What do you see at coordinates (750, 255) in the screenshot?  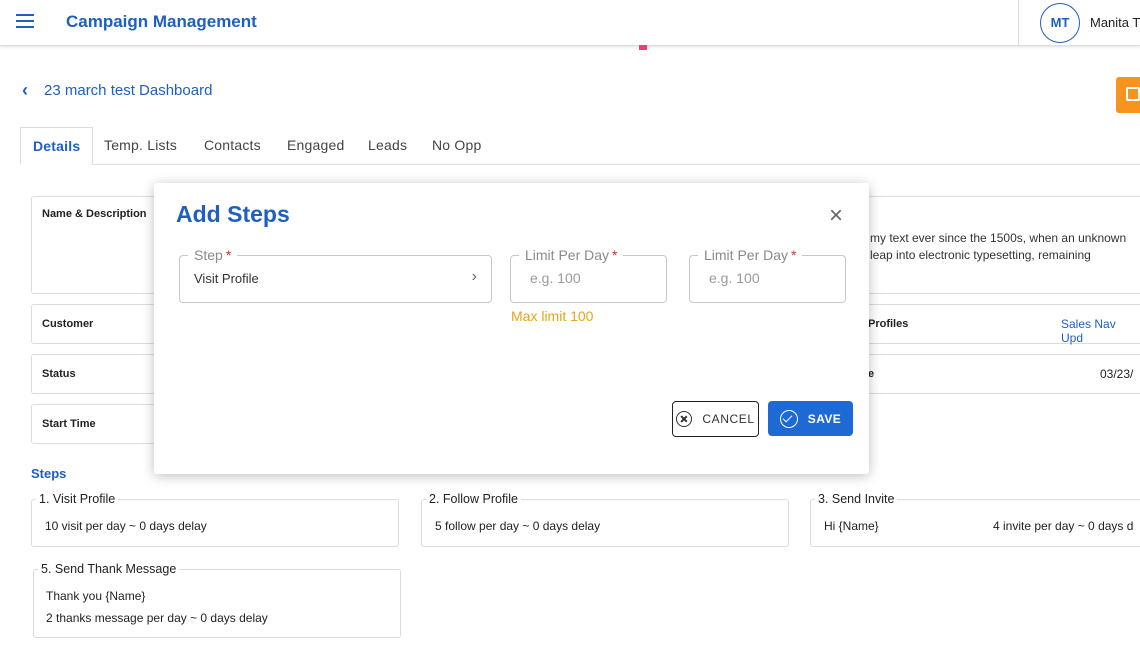 I see `limit-per-day-label-2: Limit Per Day *` at bounding box center [750, 255].